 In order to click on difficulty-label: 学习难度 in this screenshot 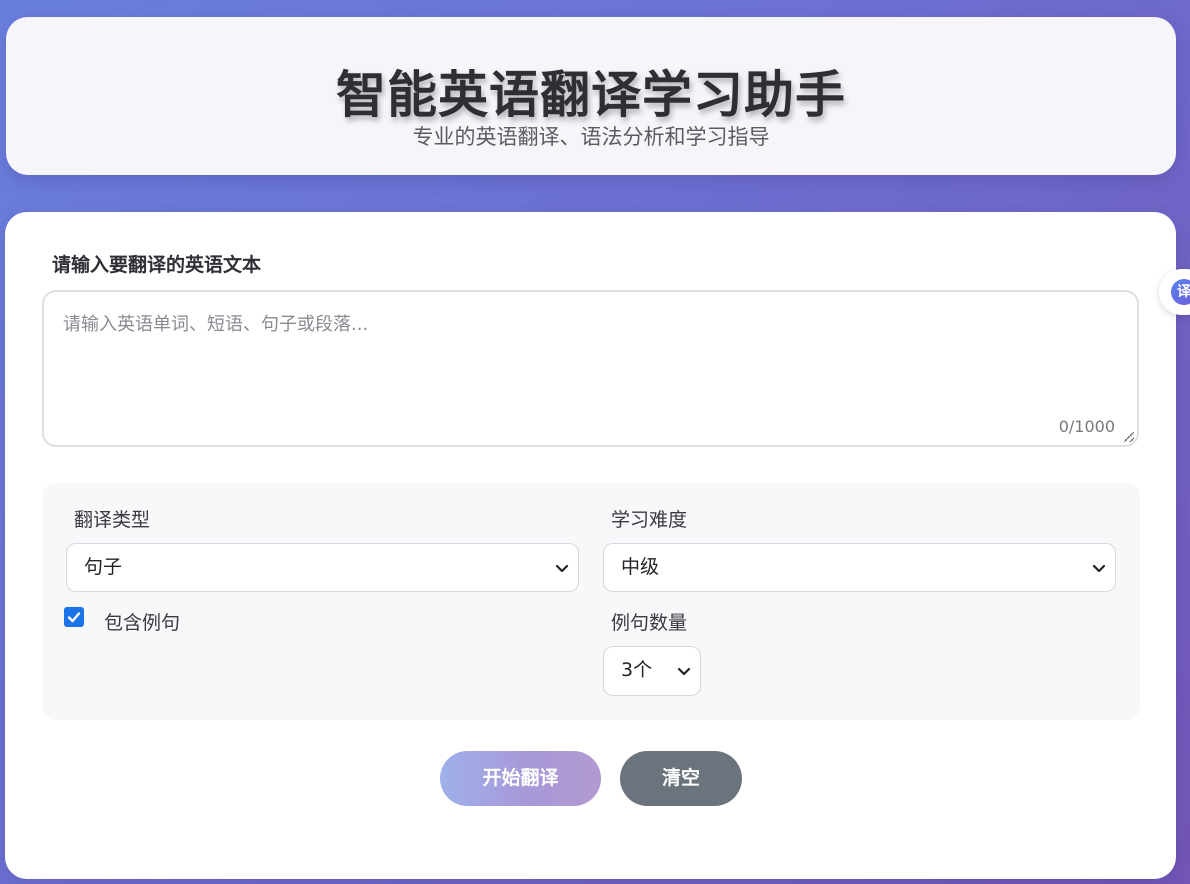, I will do `click(649, 520)`.